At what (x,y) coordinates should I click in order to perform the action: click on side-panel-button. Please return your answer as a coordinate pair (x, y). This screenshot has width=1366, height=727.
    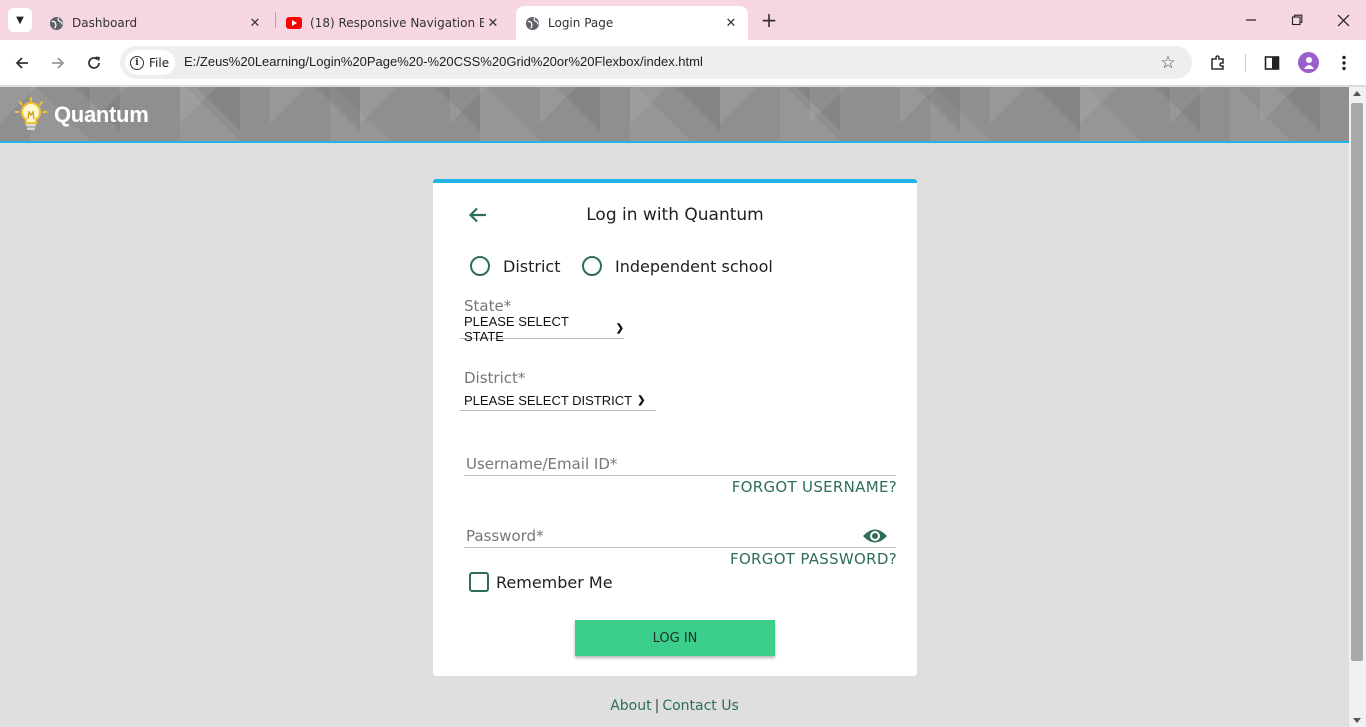
    Looking at the image, I should click on (1272, 63).